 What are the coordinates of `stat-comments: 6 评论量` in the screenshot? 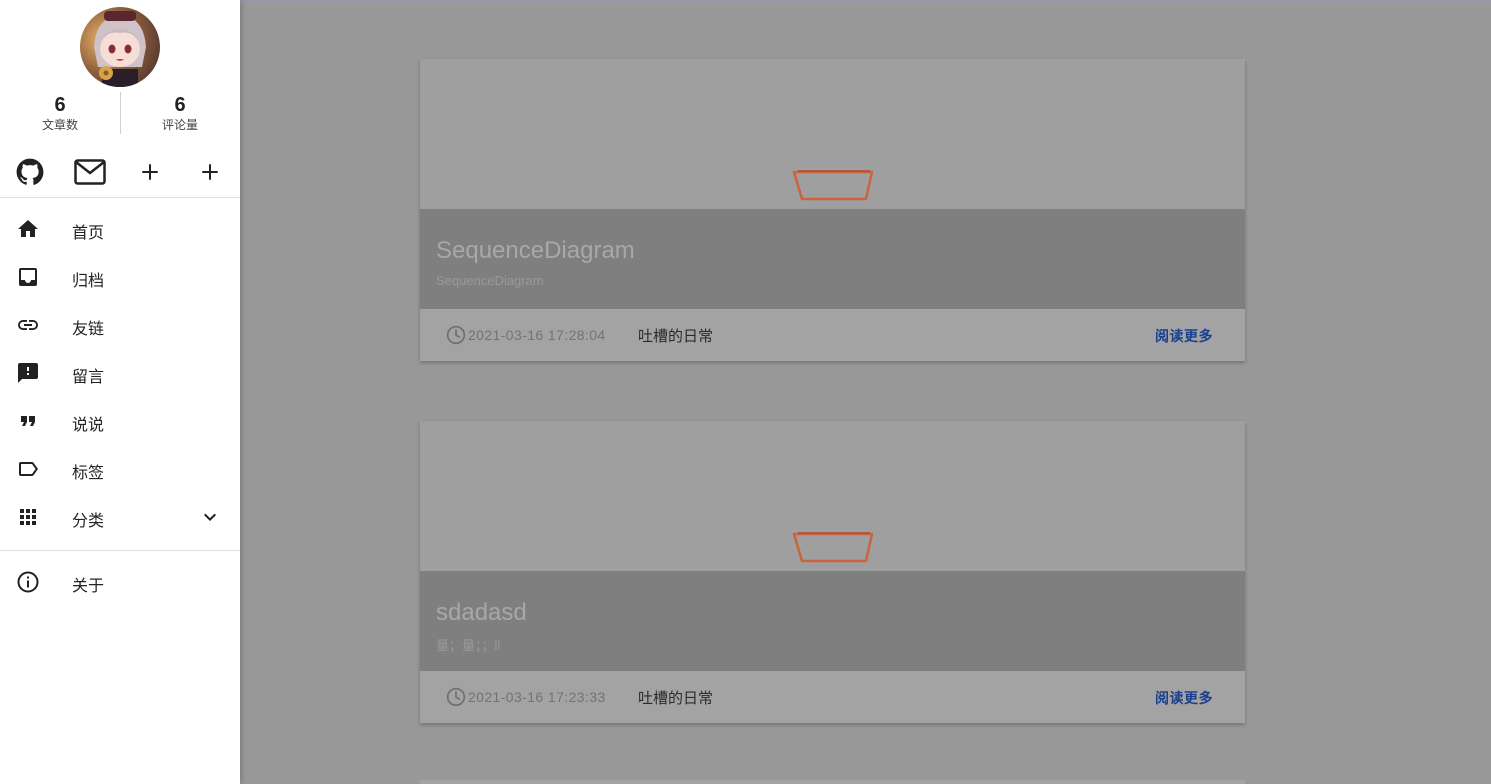 It's located at (180, 112).